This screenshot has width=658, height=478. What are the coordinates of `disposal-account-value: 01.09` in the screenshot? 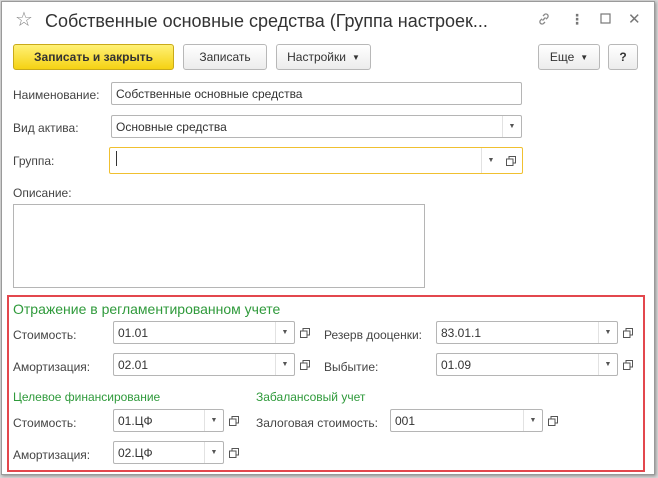 It's located at (456, 365).